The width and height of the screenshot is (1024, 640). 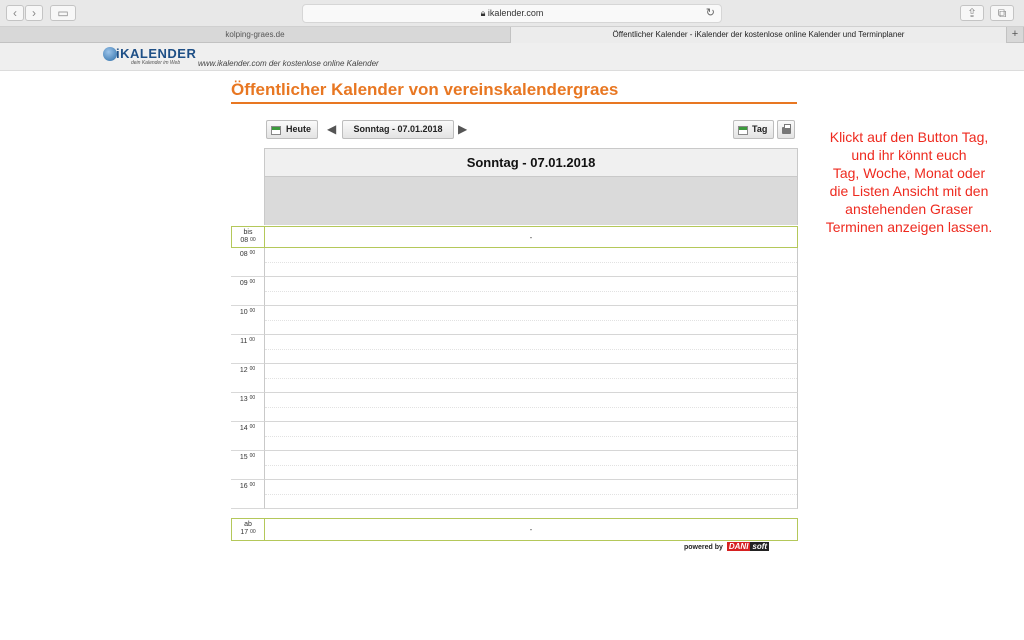 I want to click on triangle-right-icon: ▶, so click(x=463, y=129).